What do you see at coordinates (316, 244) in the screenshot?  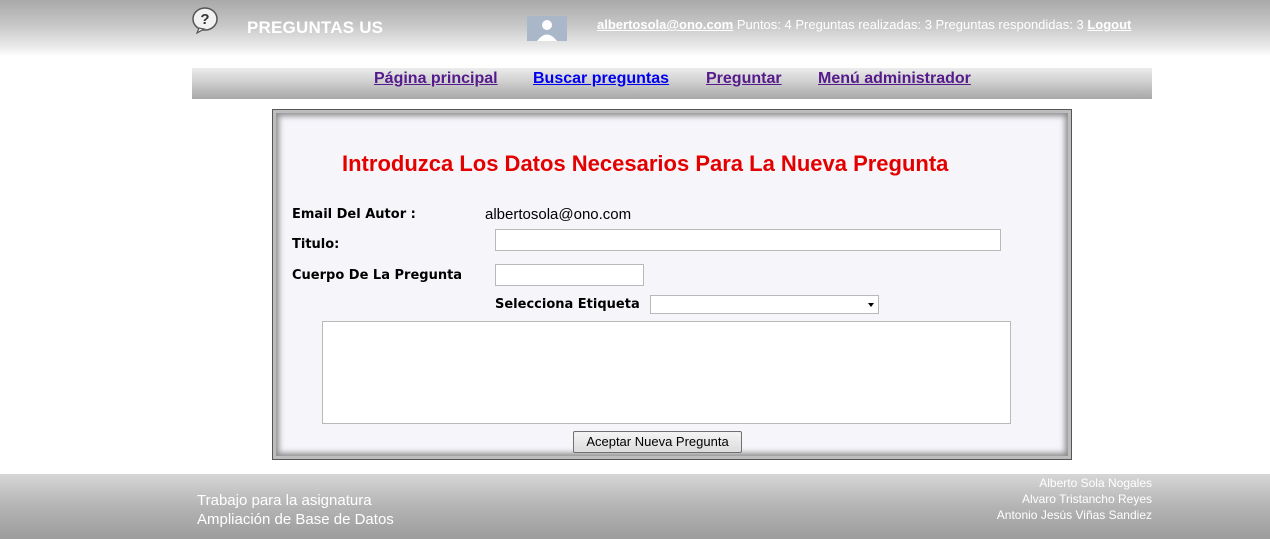 I see `title-label: Titulo:` at bounding box center [316, 244].